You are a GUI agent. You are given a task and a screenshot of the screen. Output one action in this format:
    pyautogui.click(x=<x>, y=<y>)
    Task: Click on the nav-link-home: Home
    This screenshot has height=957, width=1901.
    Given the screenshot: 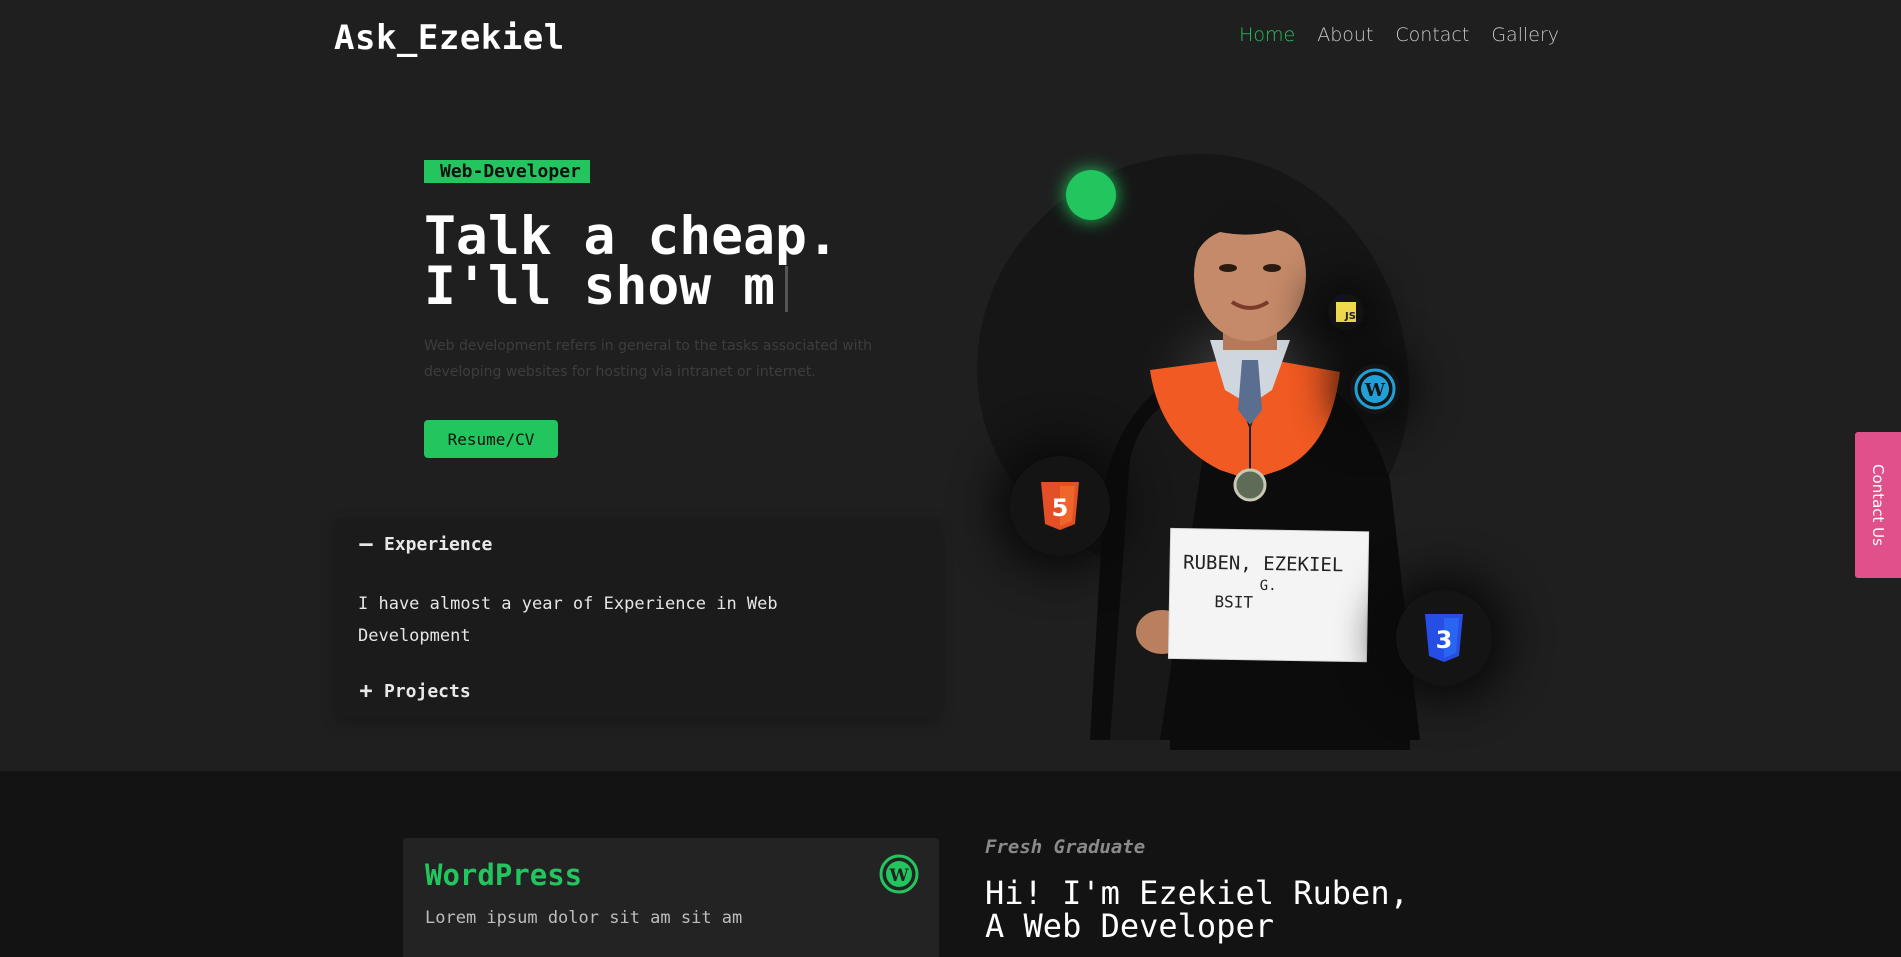 What is the action you would take?
    pyautogui.click(x=1267, y=35)
    